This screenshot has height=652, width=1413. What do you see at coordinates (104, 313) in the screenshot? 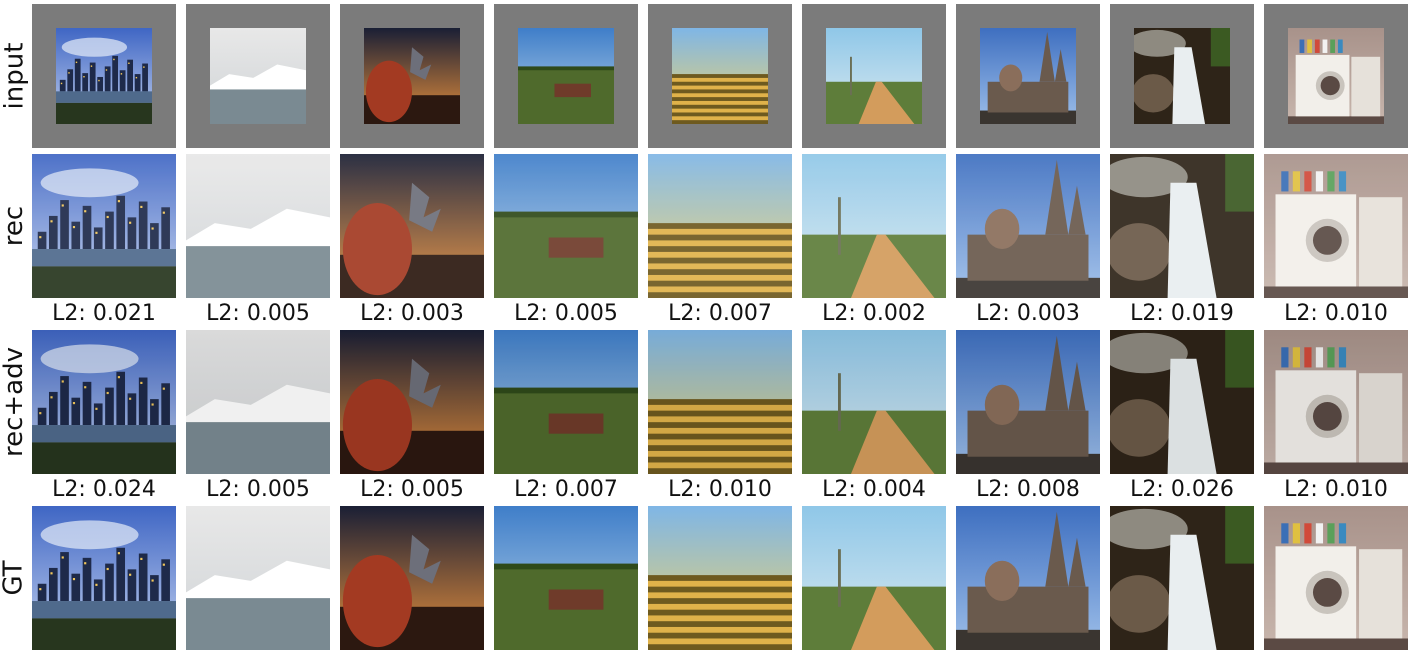
I see `l2-metric-label: L2: 0.021` at bounding box center [104, 313].